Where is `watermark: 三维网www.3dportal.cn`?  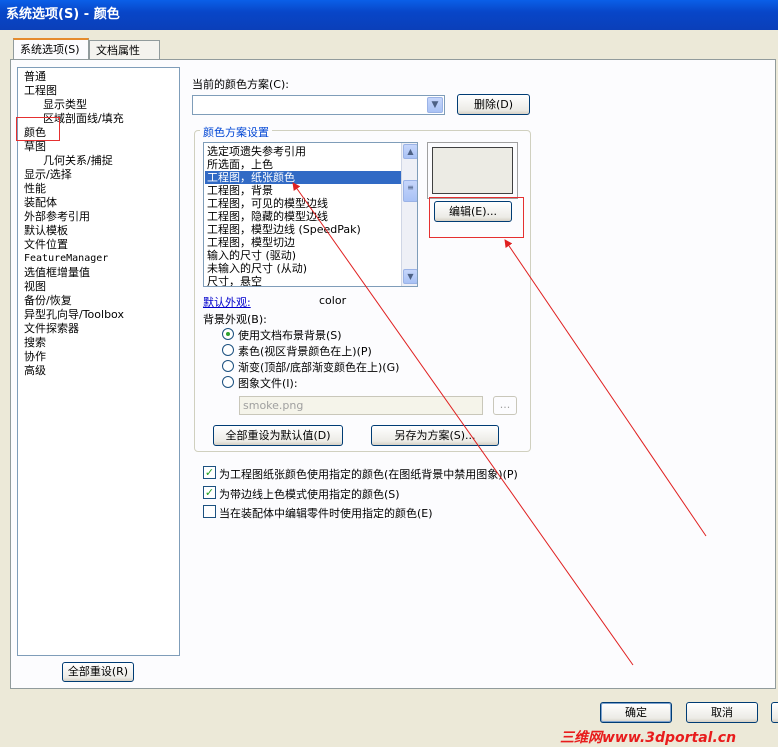 watermark: 三维网www.3dportal.cn is located at coordinates (648, 738).